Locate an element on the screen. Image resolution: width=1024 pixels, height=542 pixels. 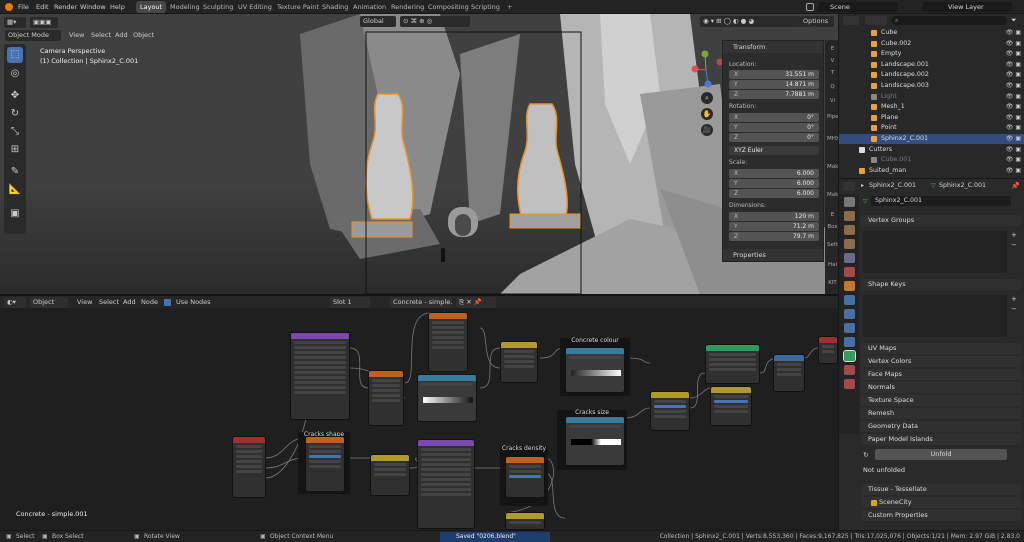
snap-pivot-buttons: ⊙ ⌘ ⊕ ◎ is located at coordinates (435, 21).